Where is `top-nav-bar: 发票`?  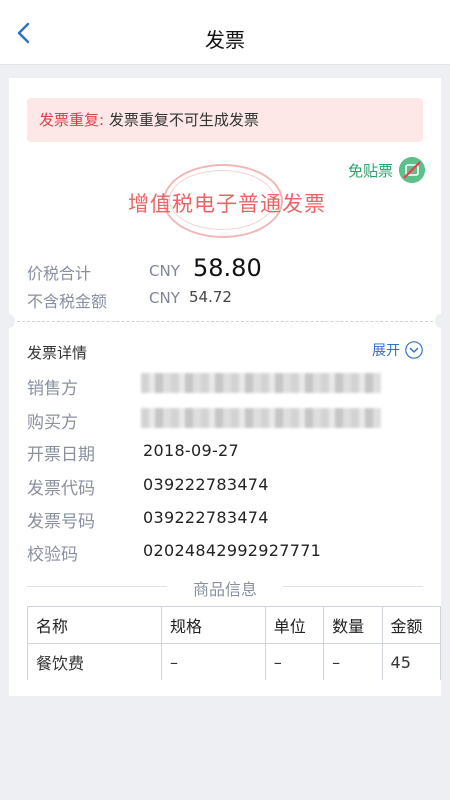 top-nav-bar: 发票 is located at coordinates (225, 32).